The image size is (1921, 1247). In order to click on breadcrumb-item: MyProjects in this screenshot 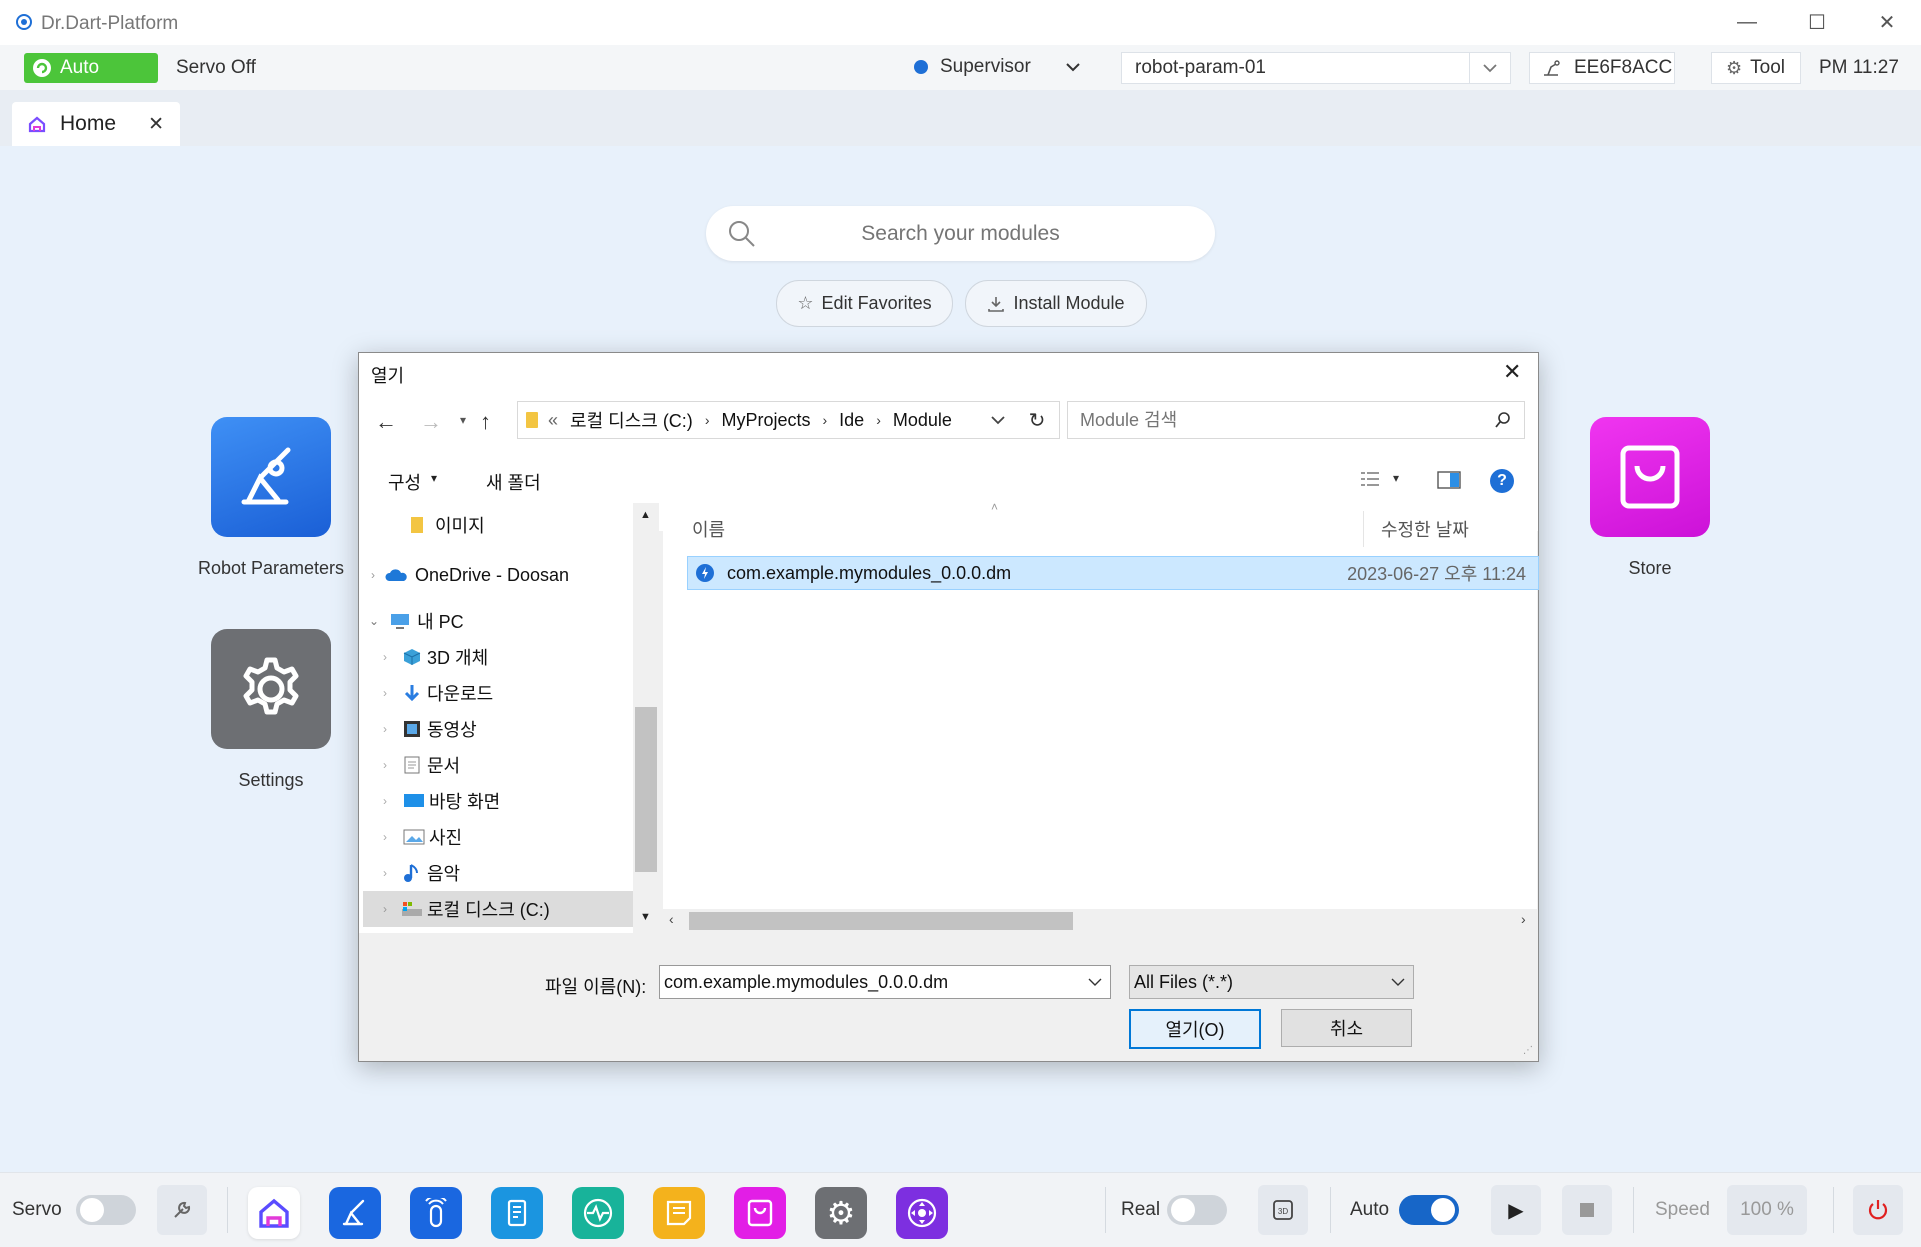, I will do `click(765, 420)`.